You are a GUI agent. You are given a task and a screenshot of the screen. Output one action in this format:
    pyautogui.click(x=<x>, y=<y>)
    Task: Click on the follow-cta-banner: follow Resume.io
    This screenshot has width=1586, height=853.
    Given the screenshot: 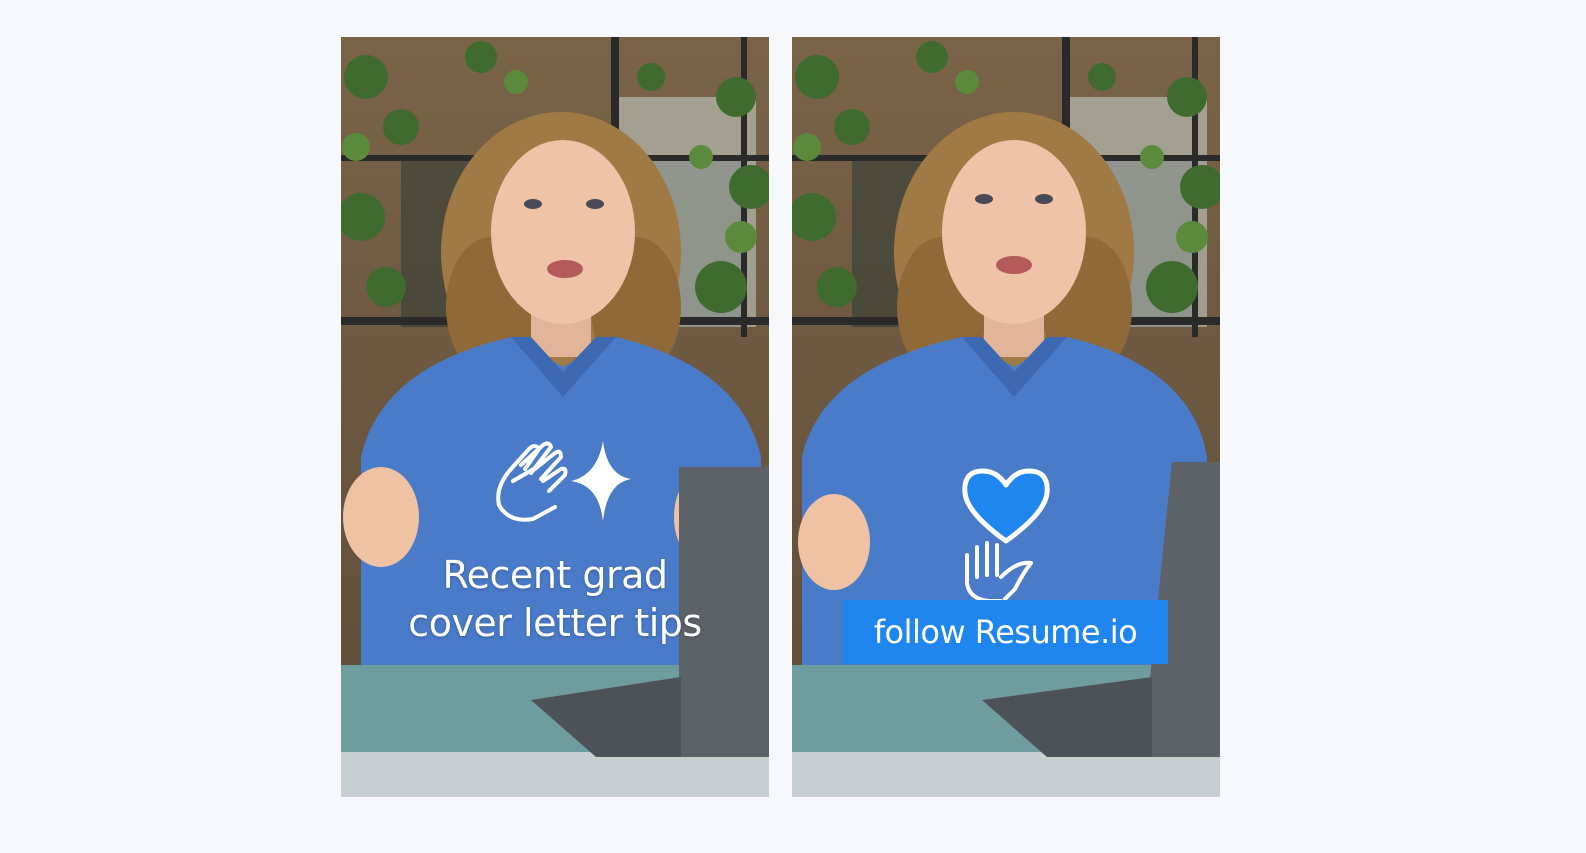 What is the action you would take?
    pyautogui.click(x=1005, y=632)
    